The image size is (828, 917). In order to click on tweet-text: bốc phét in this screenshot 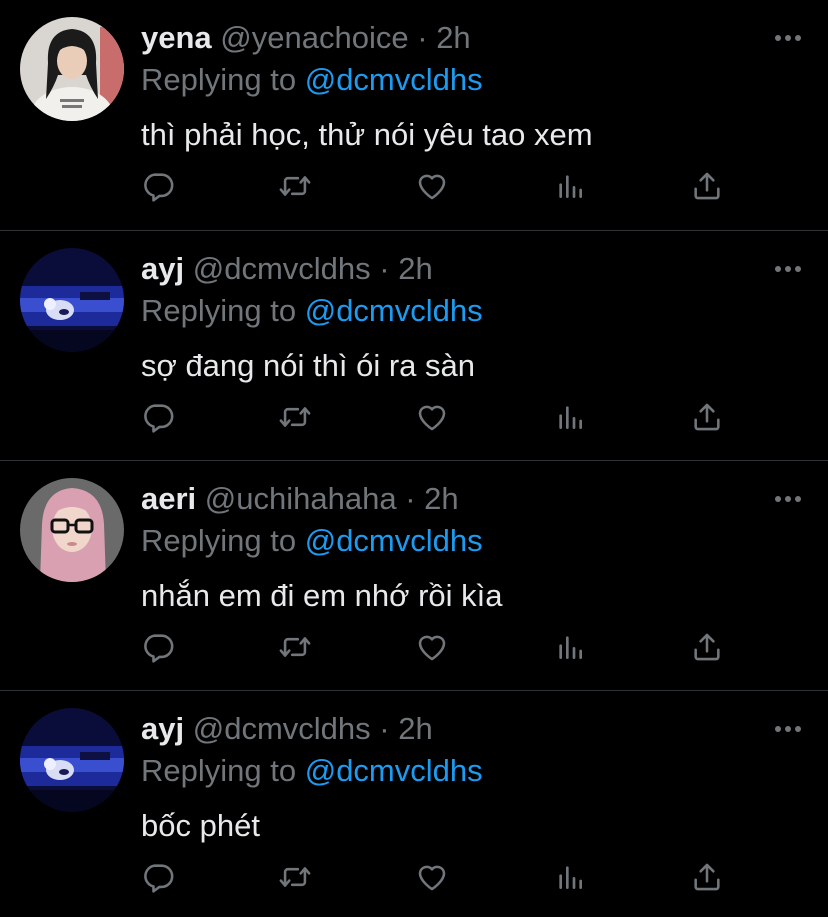, I will do `click(200, 825)`.